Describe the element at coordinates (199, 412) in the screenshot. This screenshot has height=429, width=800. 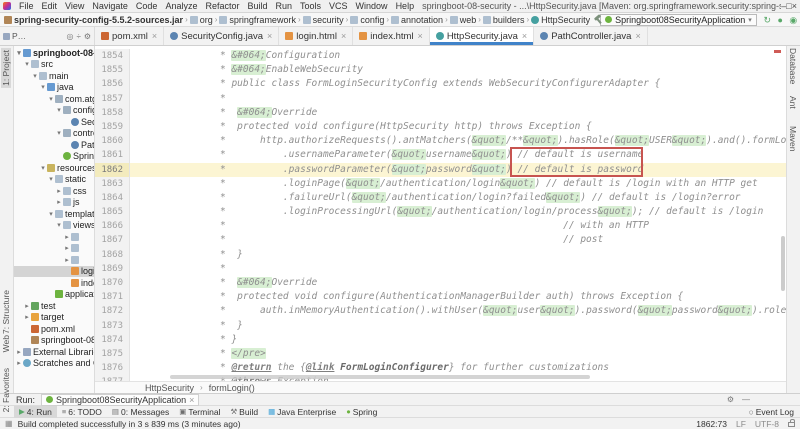
I see `tool-window-button-terminal: ▣ Terminal` at that location.